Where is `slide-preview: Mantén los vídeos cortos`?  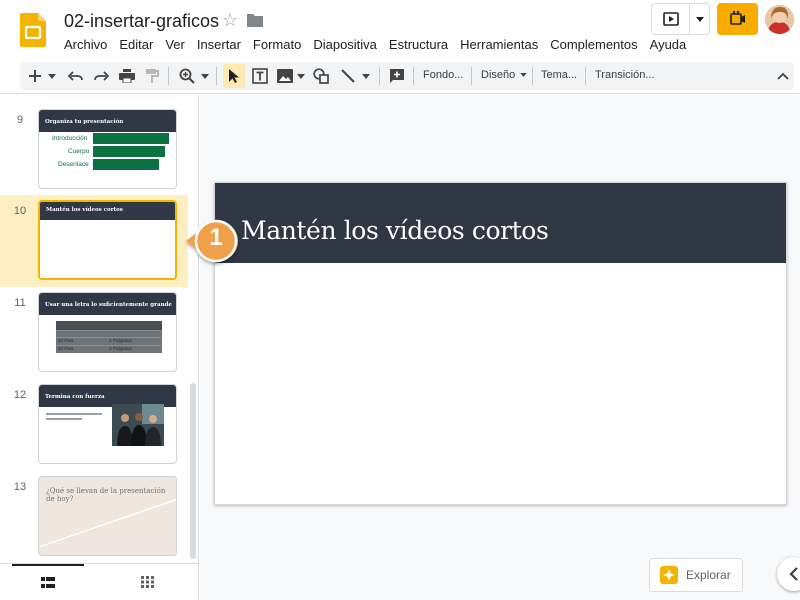 slide-preview: Mantén los vídeos cortos is located at coordinates (107, 240).